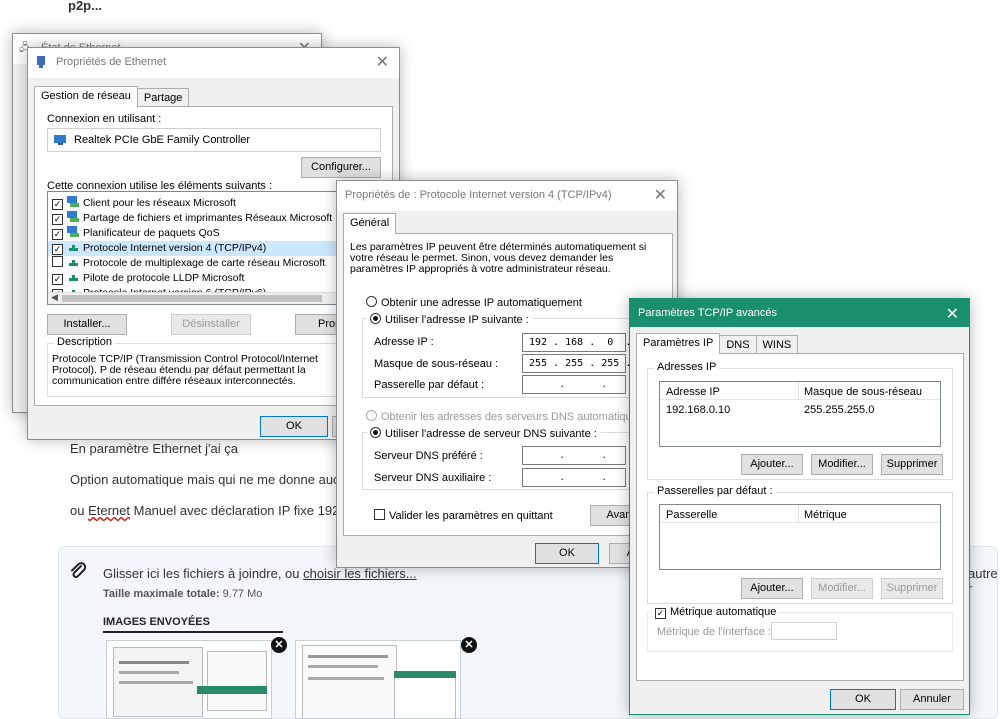  What do you see at coordinates (78, 571) in the screenshot?
I see `paperclip-icon` at bounding box center [78, 571].